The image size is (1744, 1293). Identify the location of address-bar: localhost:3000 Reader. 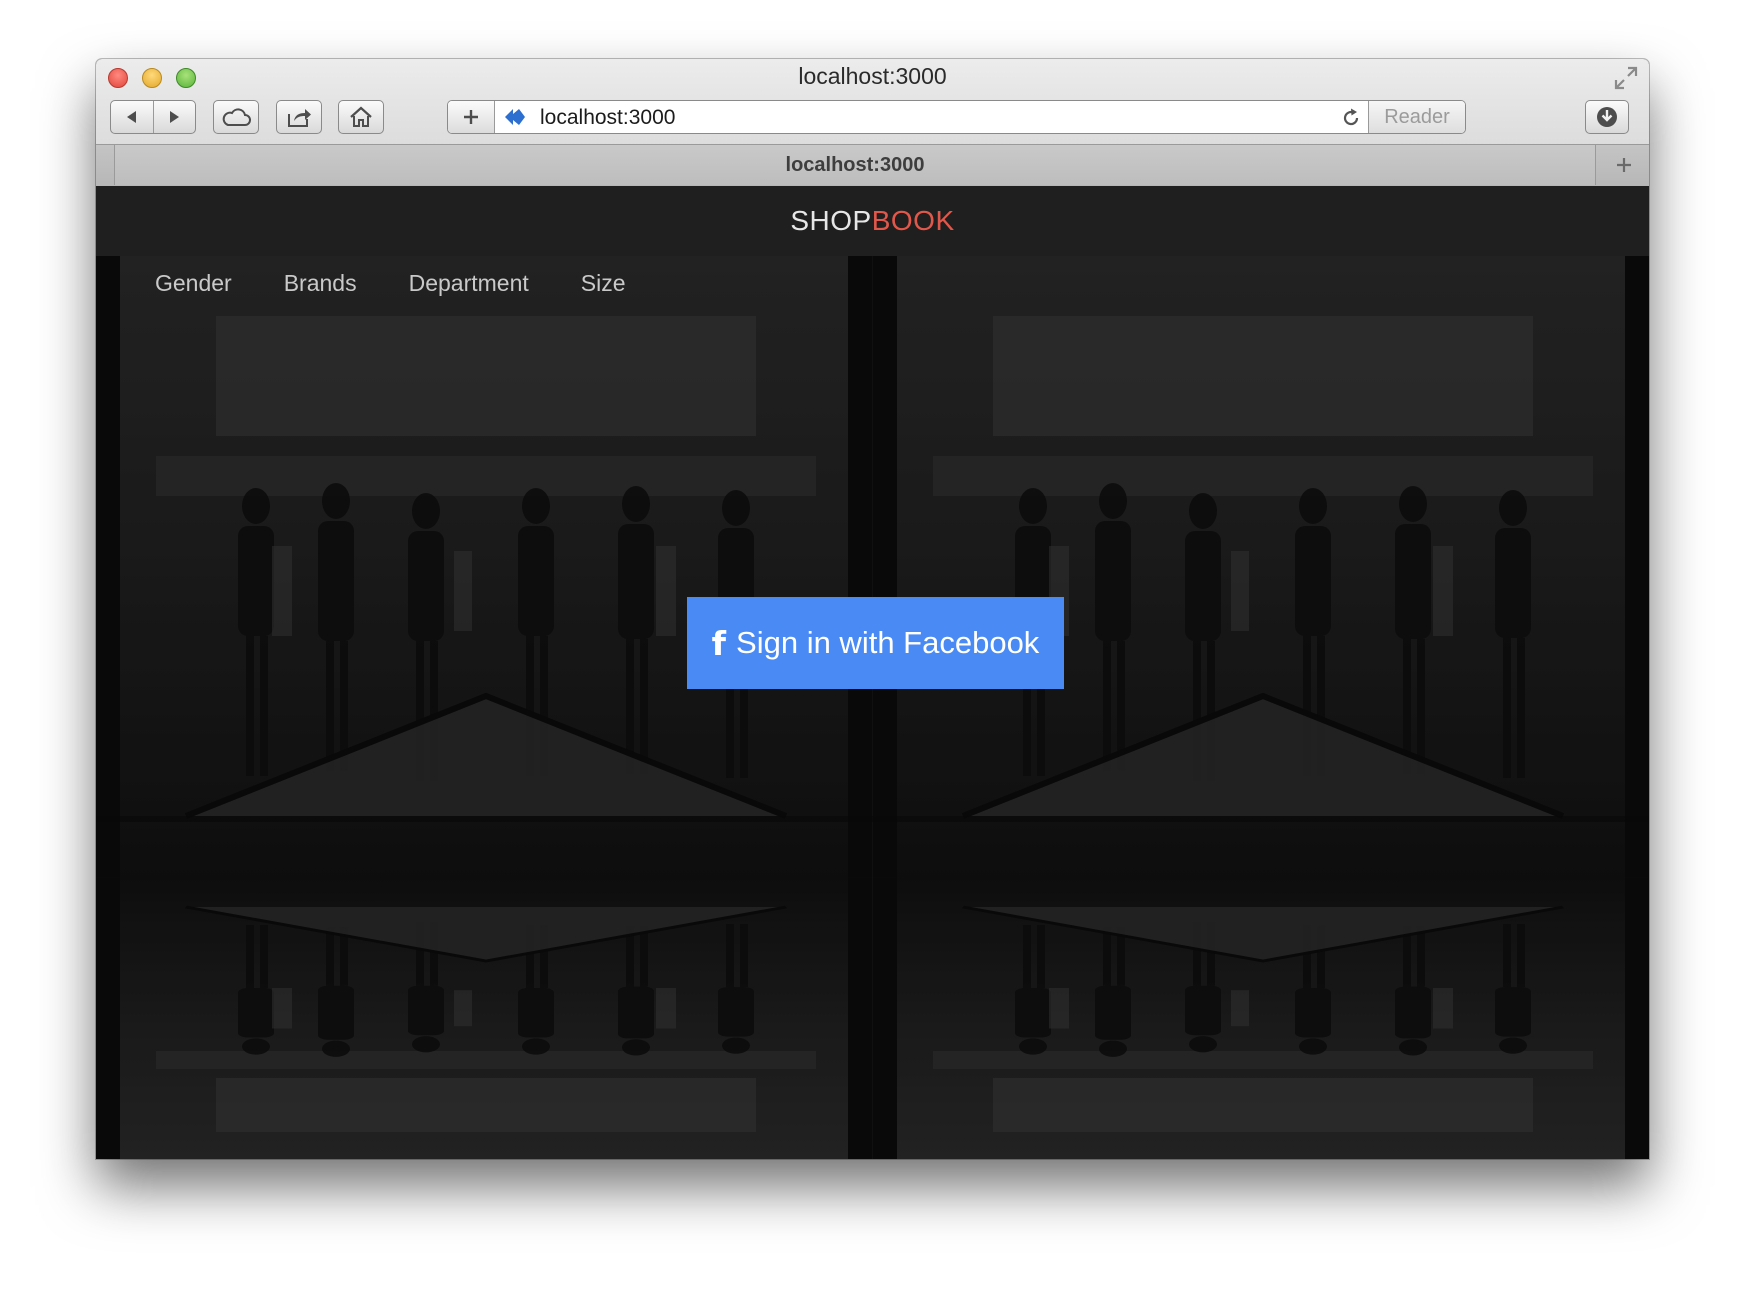
(956, 117).